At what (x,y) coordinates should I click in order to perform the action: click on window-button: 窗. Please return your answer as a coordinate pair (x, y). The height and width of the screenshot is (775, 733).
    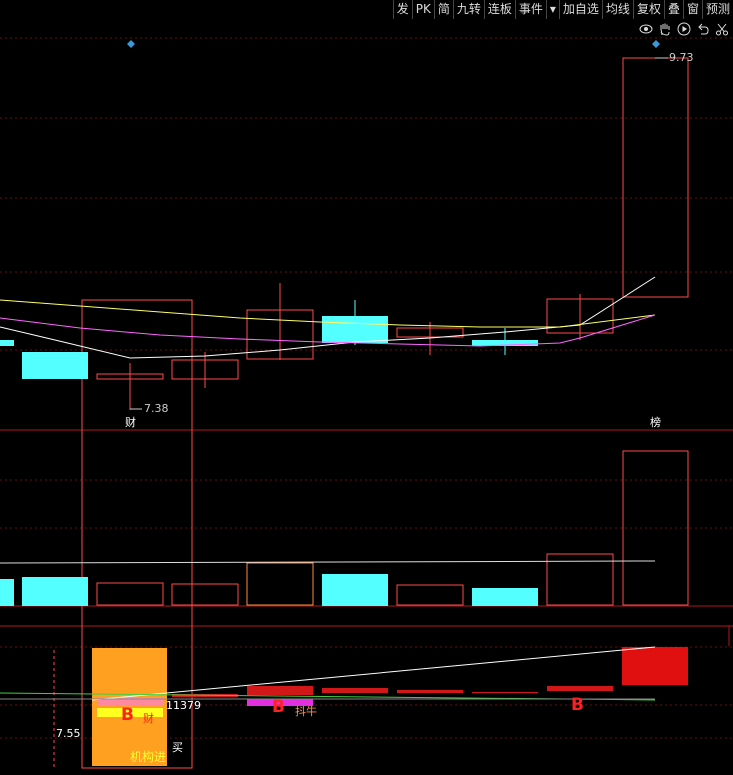
    Looking at the image, I should click on (692, 9).